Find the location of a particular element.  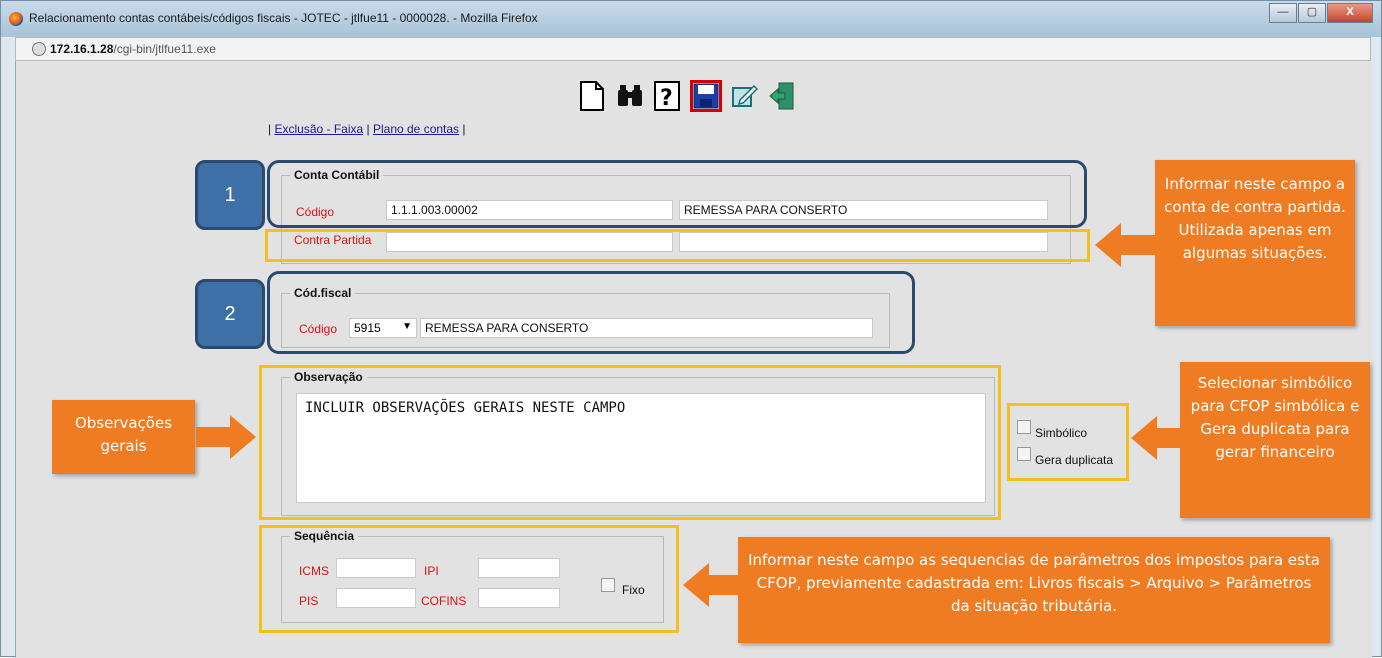

plano-de-contas-link: Plano de contas is located at coordinates (416, 129).